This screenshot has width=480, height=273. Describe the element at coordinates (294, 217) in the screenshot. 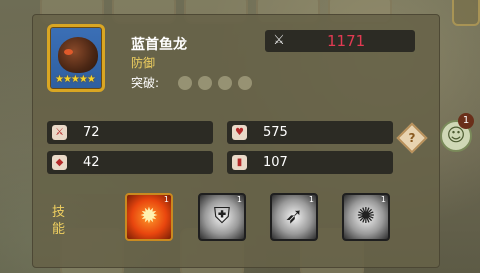

I see `skill-3-bite: ➶ 1` at that location.